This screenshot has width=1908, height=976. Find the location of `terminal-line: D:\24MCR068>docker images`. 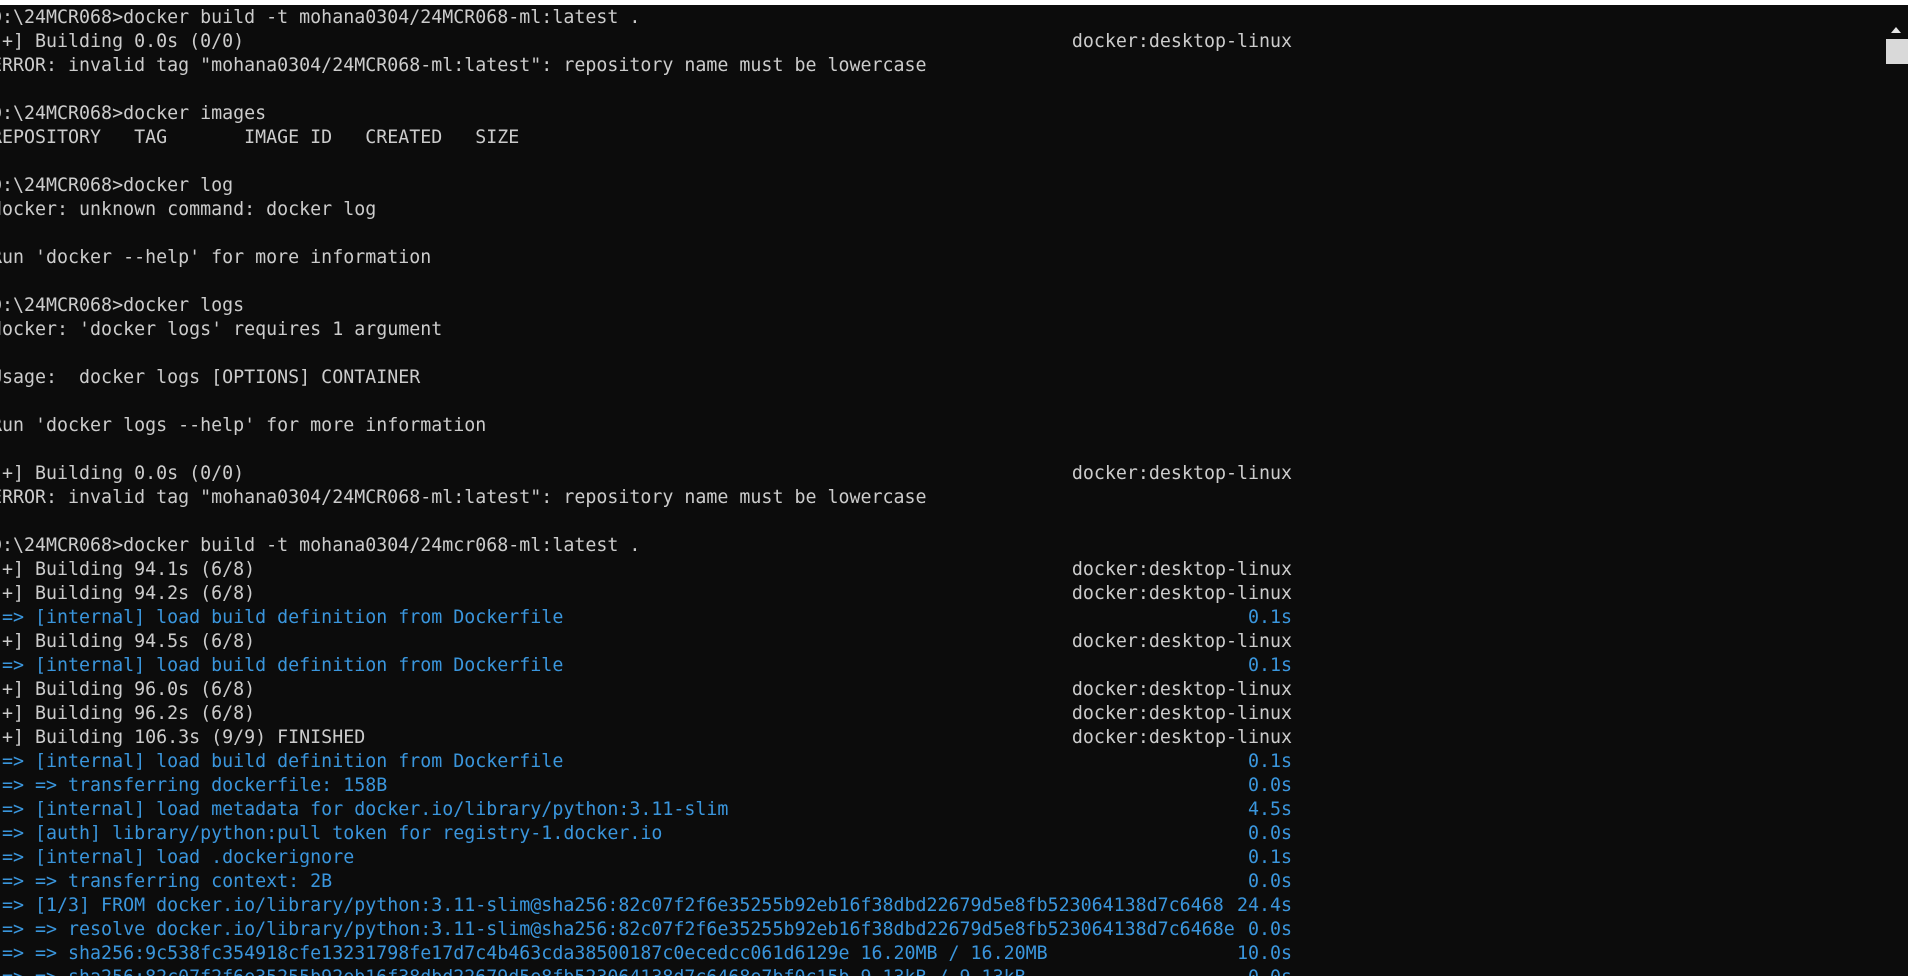

terminal-line: D:\24MCR068>docker images is located at coordinates (935, 114).